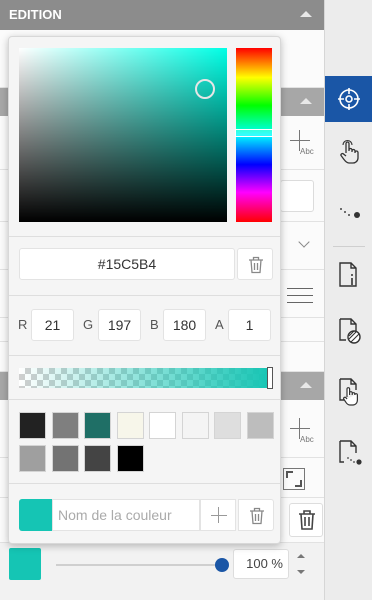 This screenshot has height=600, width=372. I want to click on add-color-button, so click(218, 515).